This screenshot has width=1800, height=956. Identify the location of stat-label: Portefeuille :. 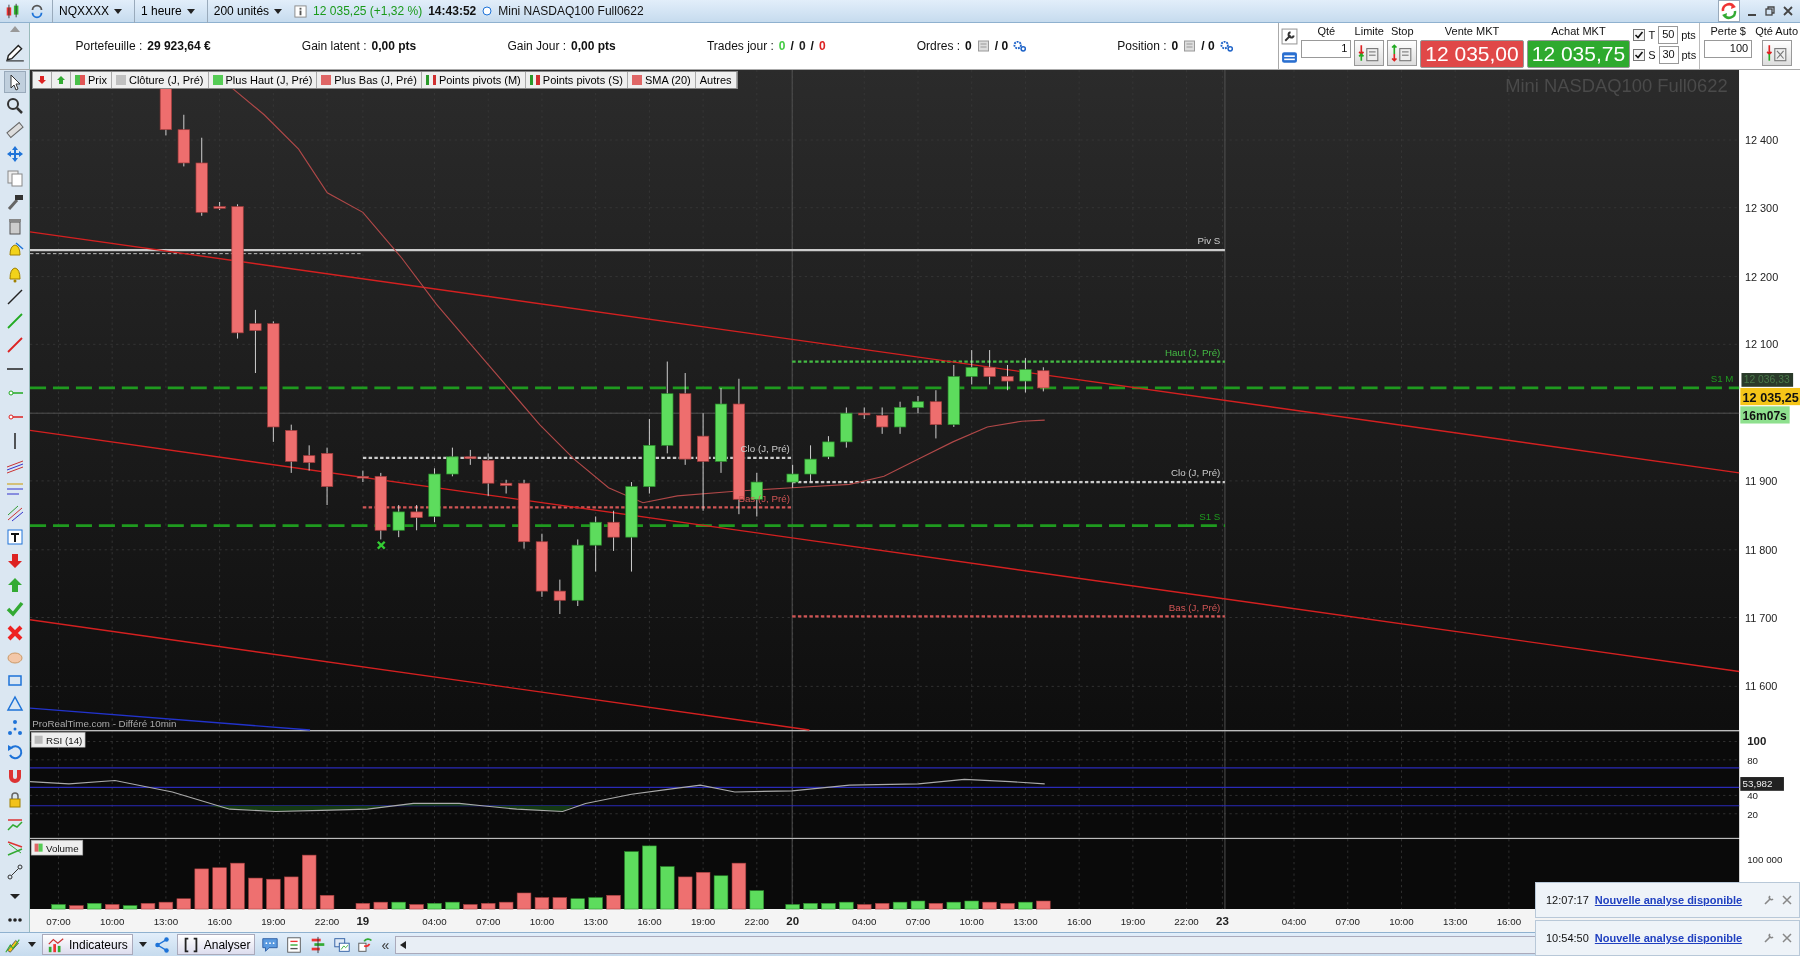
(109, 46).